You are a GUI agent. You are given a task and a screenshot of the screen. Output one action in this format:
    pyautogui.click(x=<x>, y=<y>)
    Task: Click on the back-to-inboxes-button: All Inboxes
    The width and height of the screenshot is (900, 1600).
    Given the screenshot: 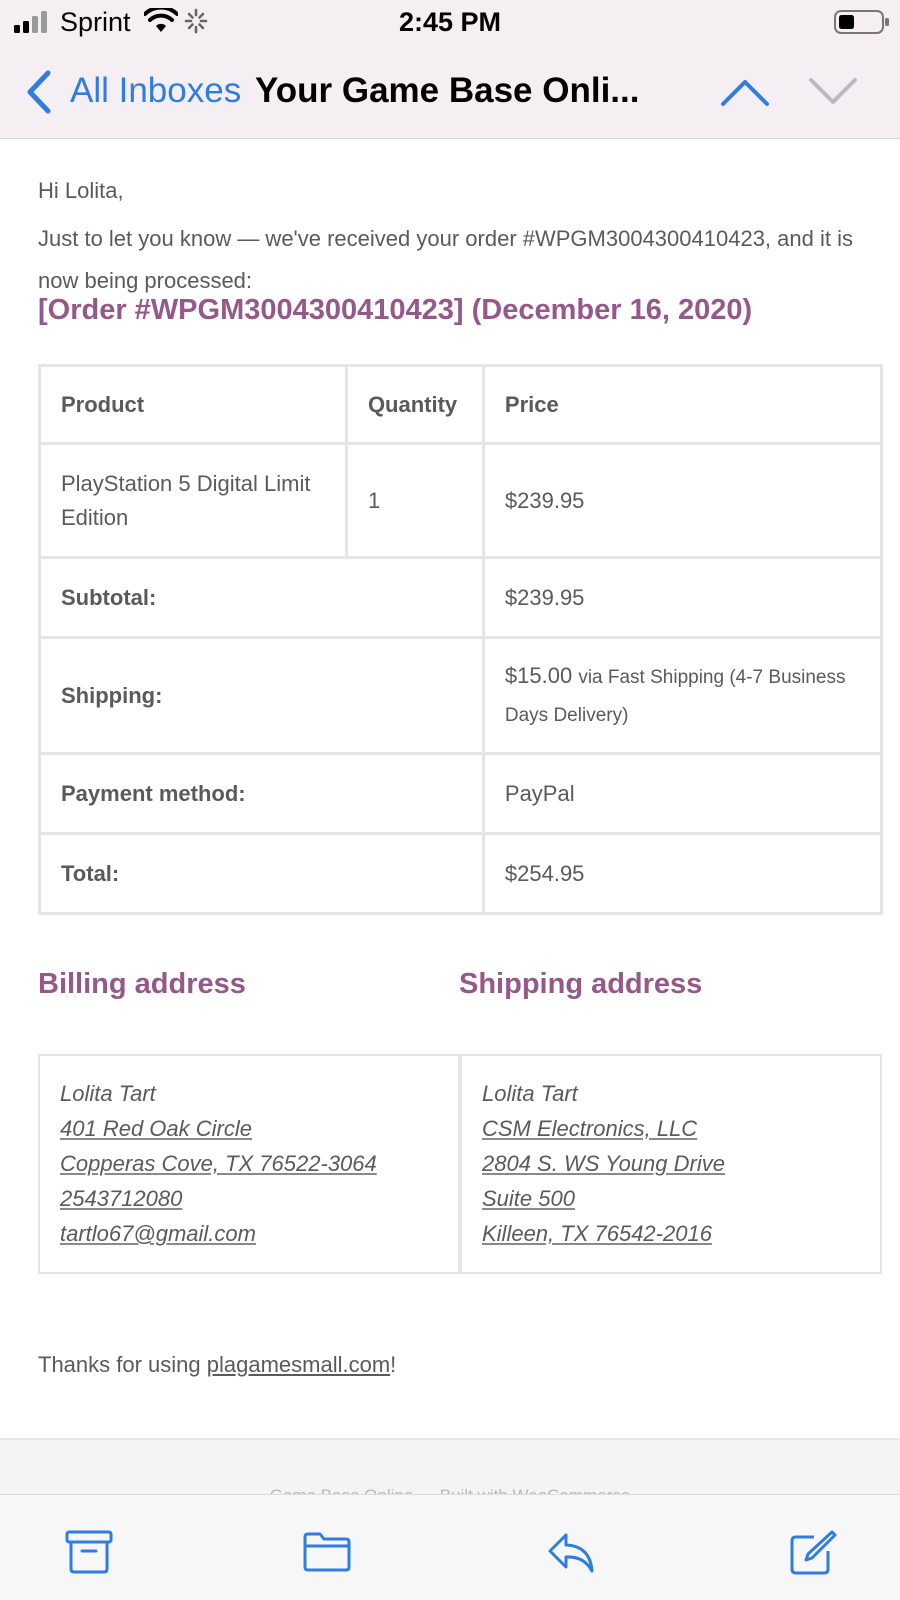 What is the action you would take?
    pyautogui.click(x=155, y=91)
    